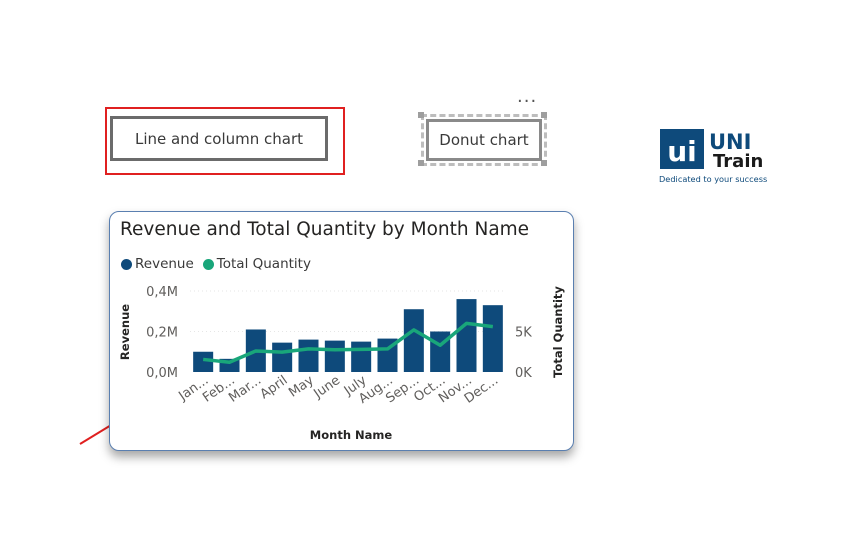 This screenshot has height=552, width=860. What do you see at coordinates (162, 373) in the screenshot?
I see `y-tick-label: 0,0M` at bounding box center [162, 373].